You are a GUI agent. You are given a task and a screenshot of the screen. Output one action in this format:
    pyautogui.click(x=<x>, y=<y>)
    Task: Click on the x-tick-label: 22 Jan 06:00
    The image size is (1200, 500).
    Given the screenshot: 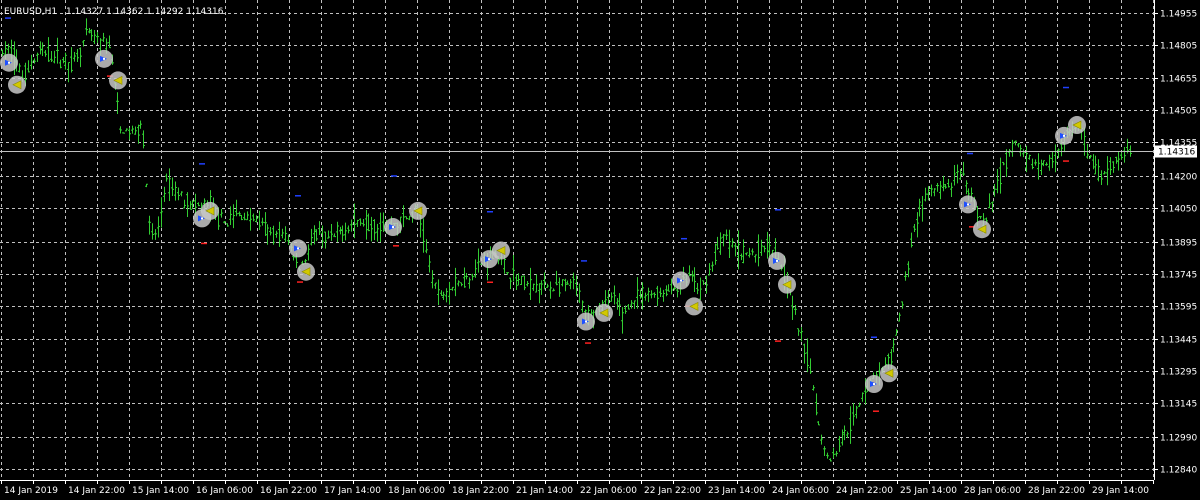 What is the action you would take?
    pyautogui.click(x=608, y=491)
    